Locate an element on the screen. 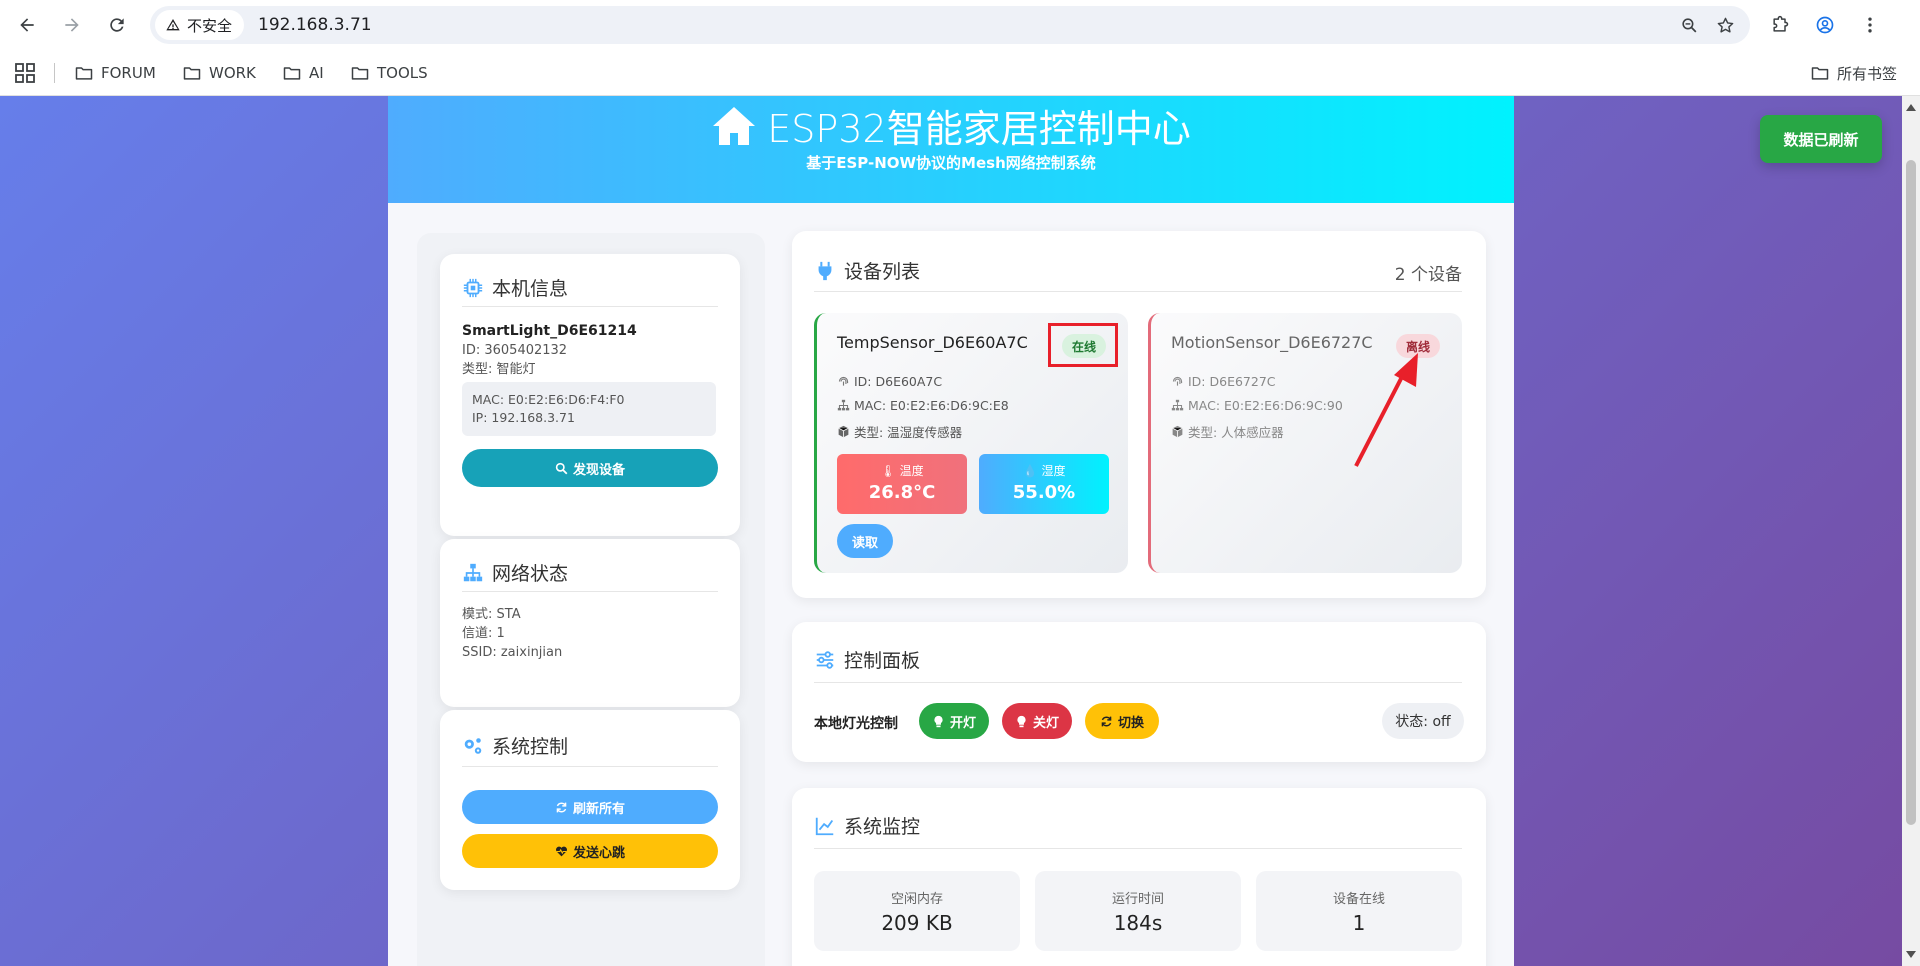 The height and width of the screenshot is (966, 1920). zoom-button is located at coordinates (1689, 25).